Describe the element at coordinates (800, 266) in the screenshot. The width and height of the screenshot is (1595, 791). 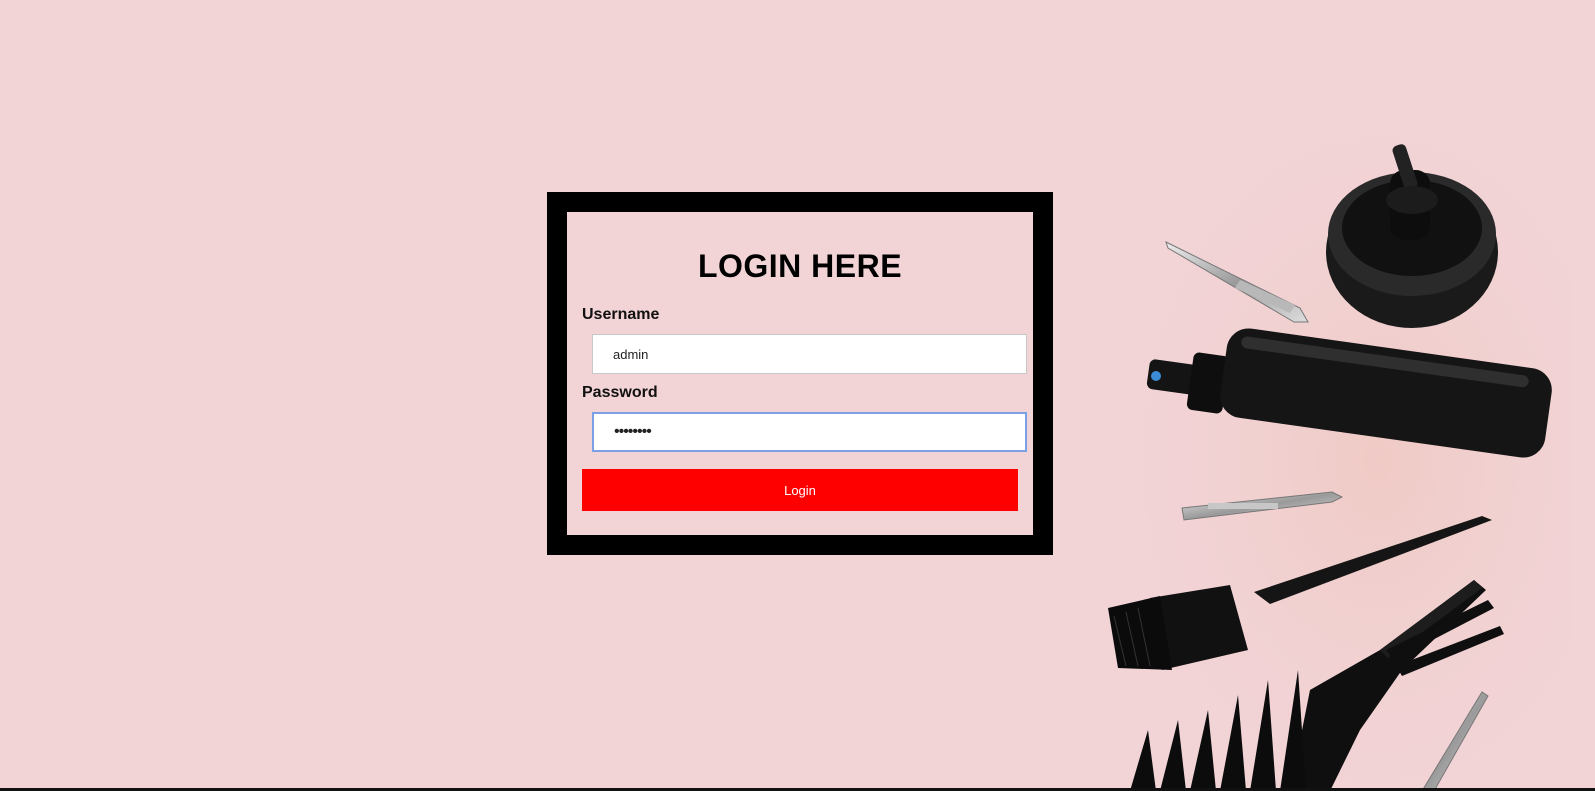
I see `login-title: LOGIN HERE` at that location.